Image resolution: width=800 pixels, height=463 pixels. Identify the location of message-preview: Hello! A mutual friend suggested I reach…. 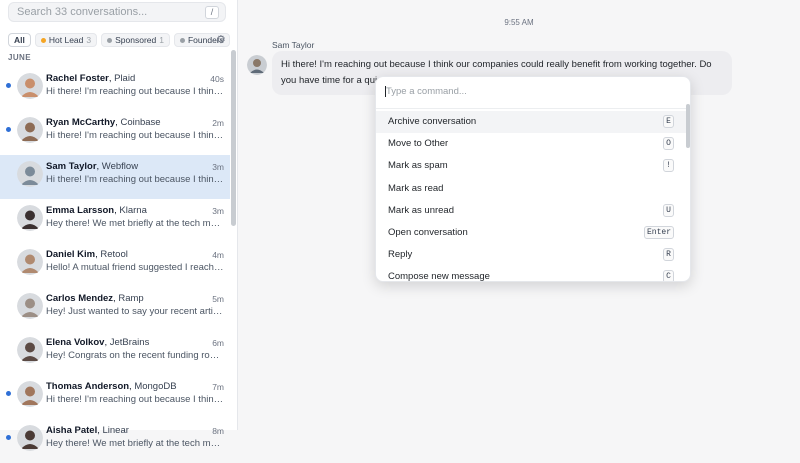
(135, 267).